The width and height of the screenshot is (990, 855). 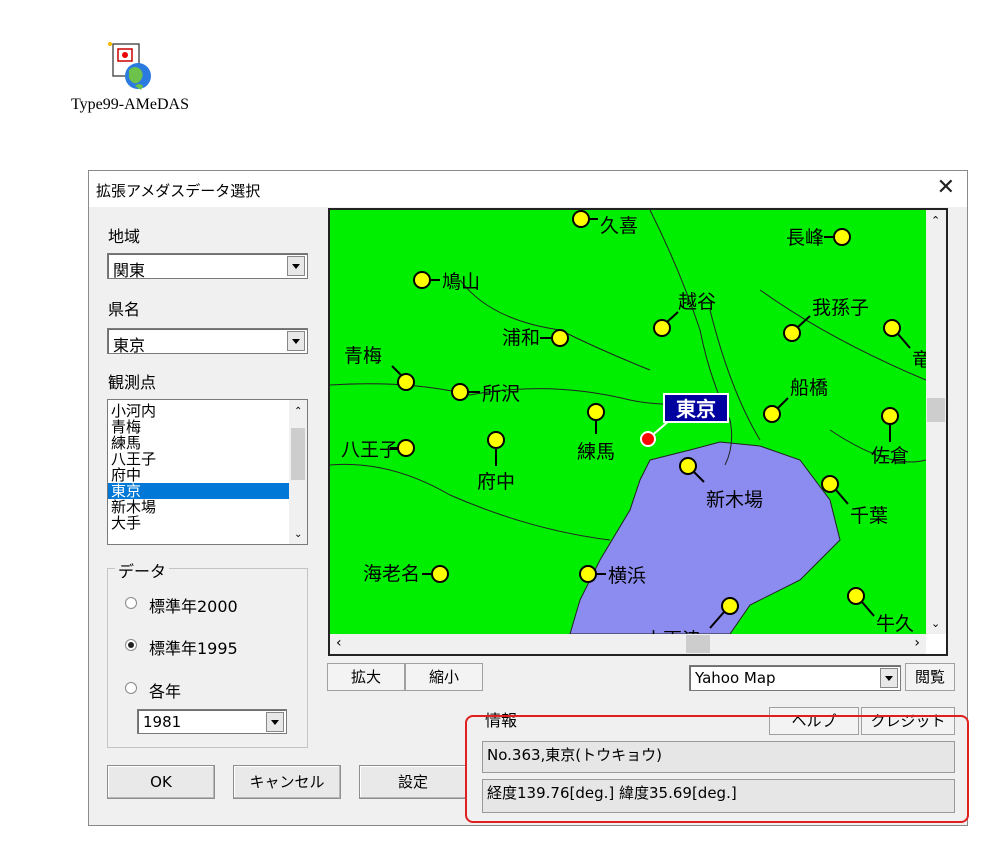 I want to click on station-map-label: 千葉, so click(x=869, y=516).